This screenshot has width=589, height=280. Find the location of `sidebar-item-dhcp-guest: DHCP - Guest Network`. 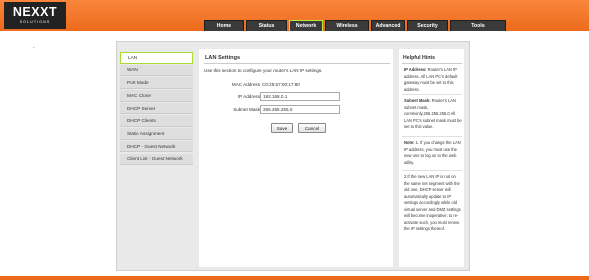

sidebar-item-dhcp-guest: DHCP - Guest Network is located at coordinates (156, 146).